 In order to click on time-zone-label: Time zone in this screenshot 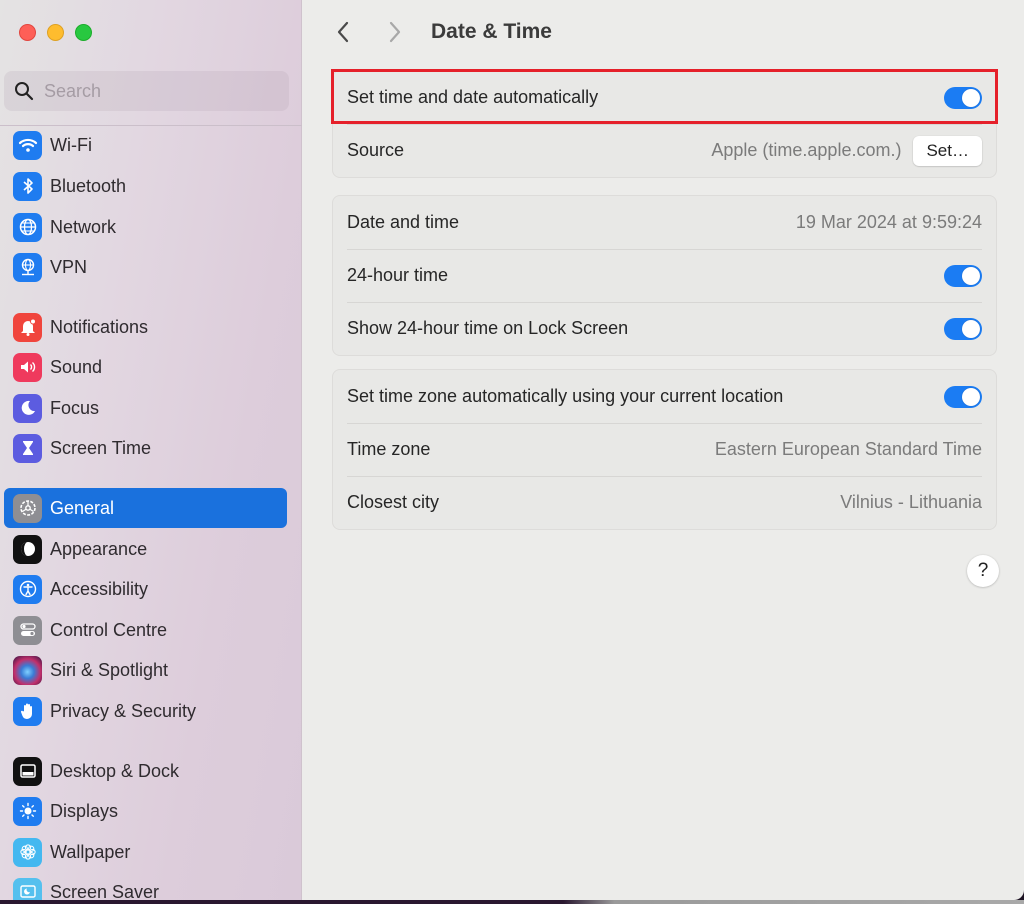, I will do `click(389, 449)`.